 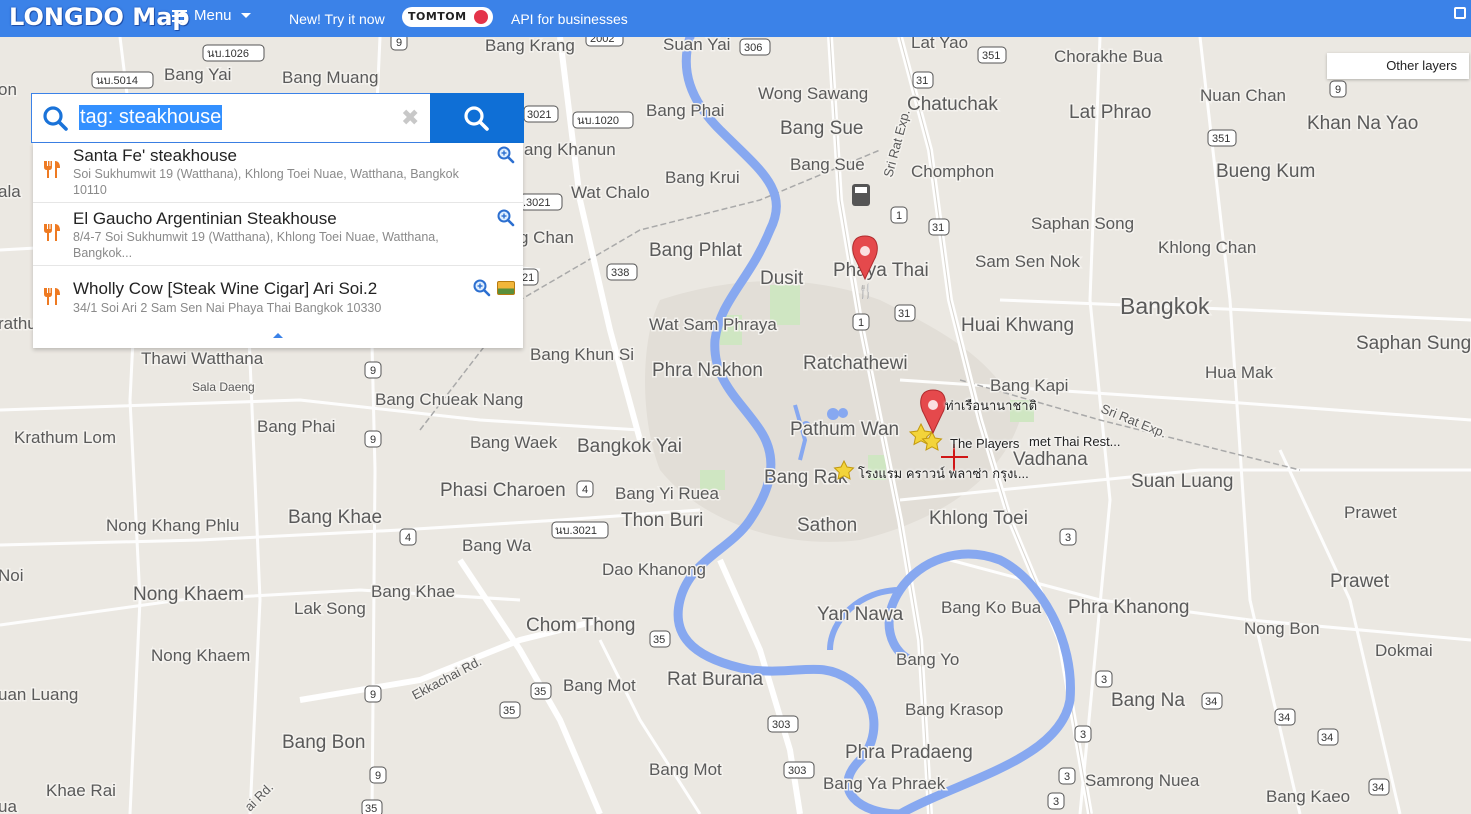 I want to click on map-label-bang-mot-2: Bang Mot, so click(x=599, y=685).